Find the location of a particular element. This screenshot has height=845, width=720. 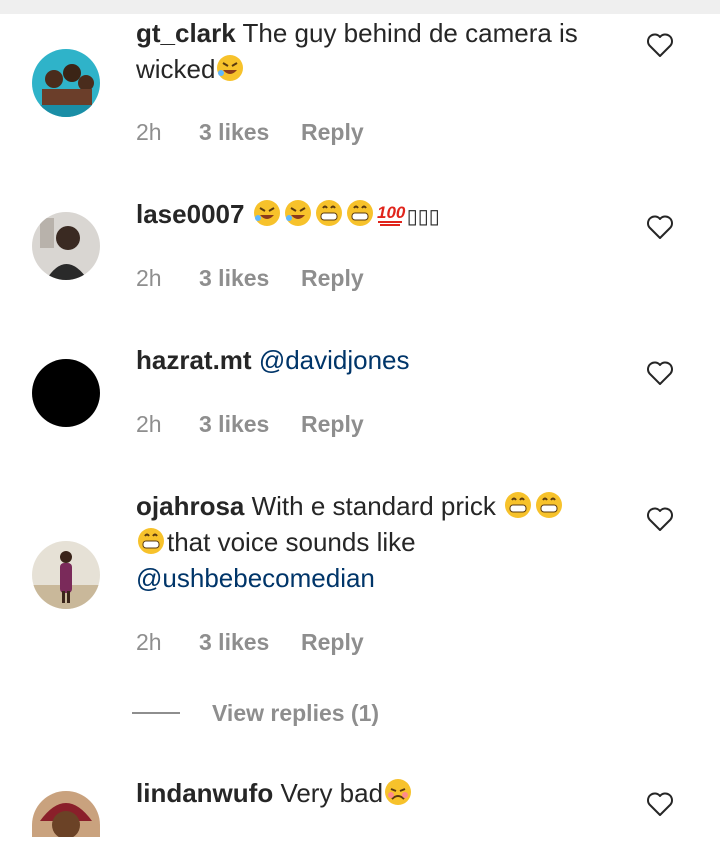

mention-link: @ushbebecomedian is located at coordinates (255, 578).